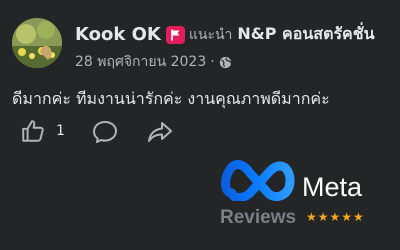  I want to click on post-header: Kook OK แนะนำ N&P คอนสตรัคชั่น, so click(225, 34).